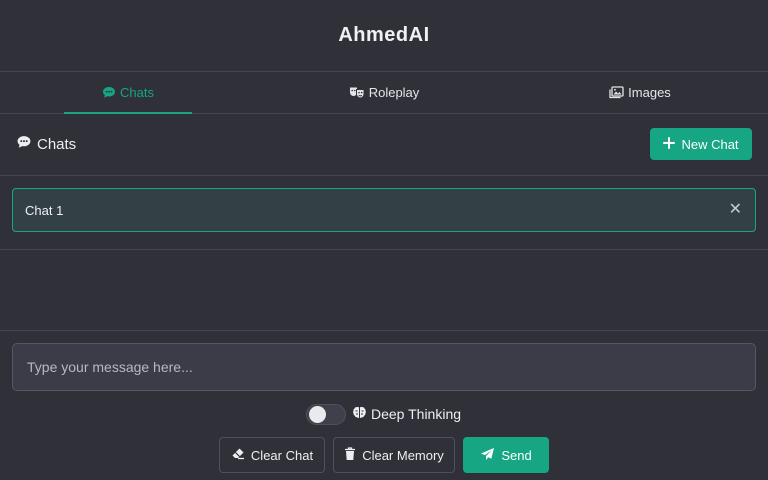 The image size is (768, 480). I want to click on trash-icon, so click(350, 455).